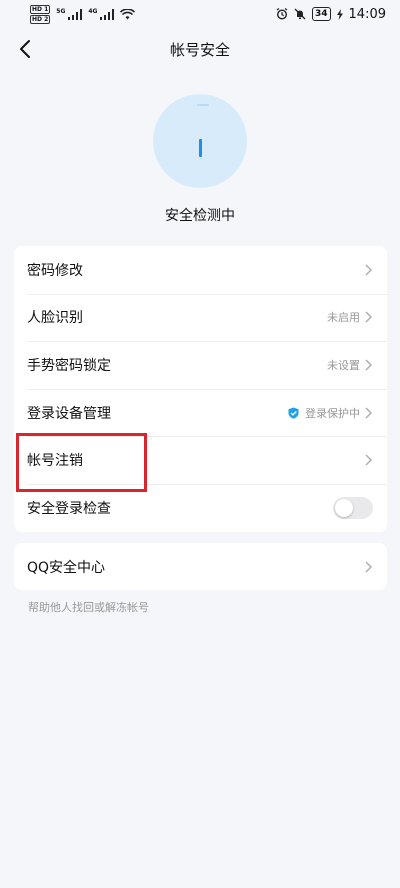  What do you see at coordinates (88, 607) in the screenshot?
I see `qq-security-footnote: 帮助他人找回或解冻帐号` at bounding box center [88, 607].